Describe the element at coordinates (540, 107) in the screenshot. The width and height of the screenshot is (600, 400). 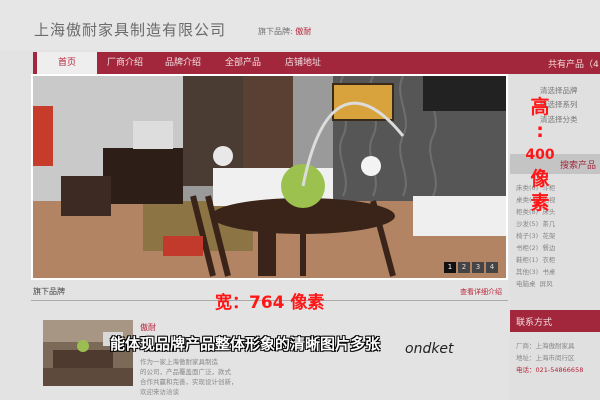
I see `height-annotation-char: 高` at that location.